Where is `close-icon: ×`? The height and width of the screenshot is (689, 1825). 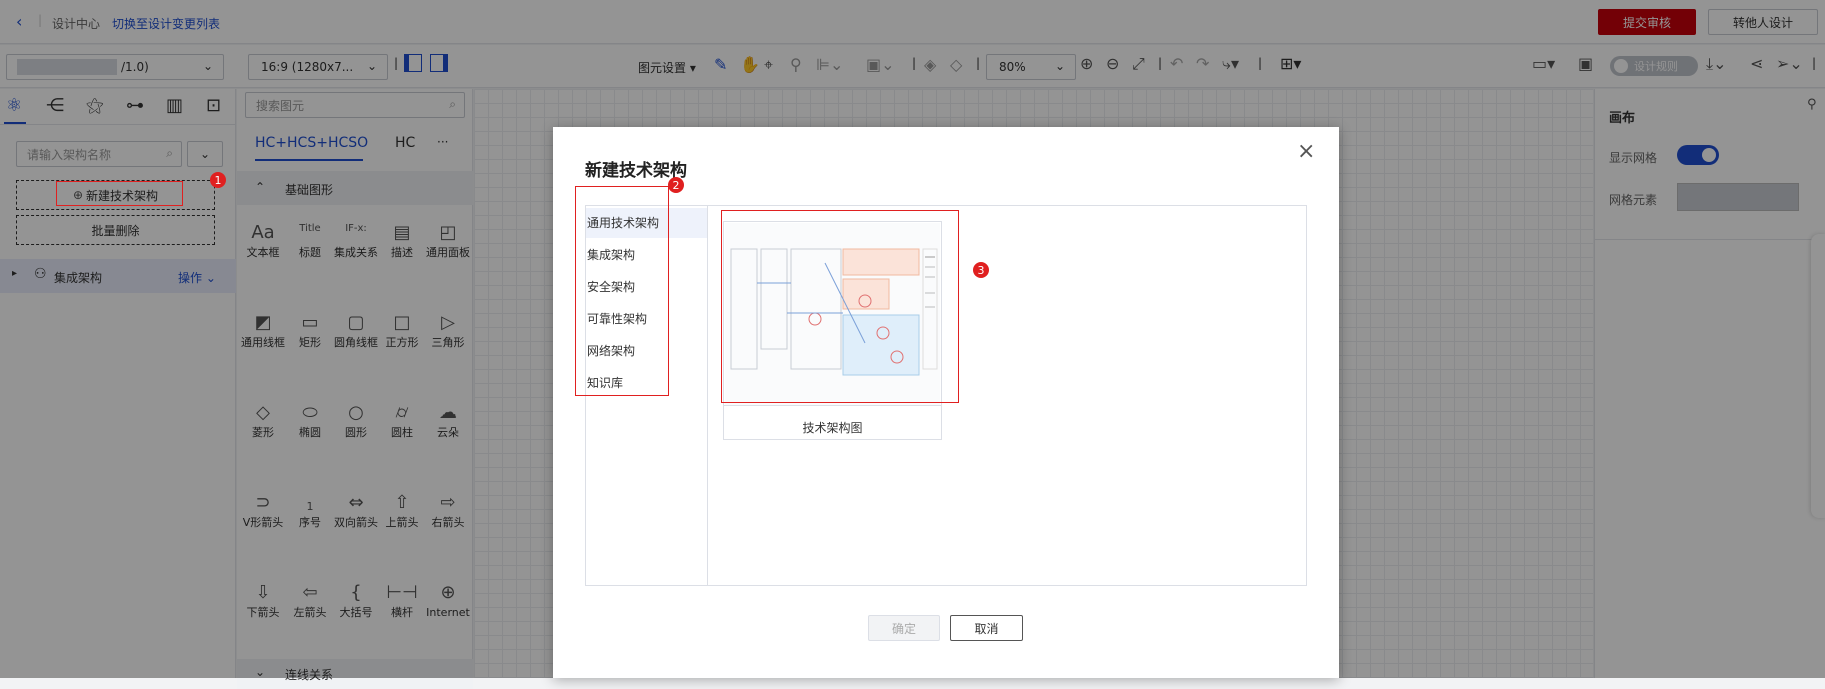
close-icon: × is located at coordinates (1306, 151).